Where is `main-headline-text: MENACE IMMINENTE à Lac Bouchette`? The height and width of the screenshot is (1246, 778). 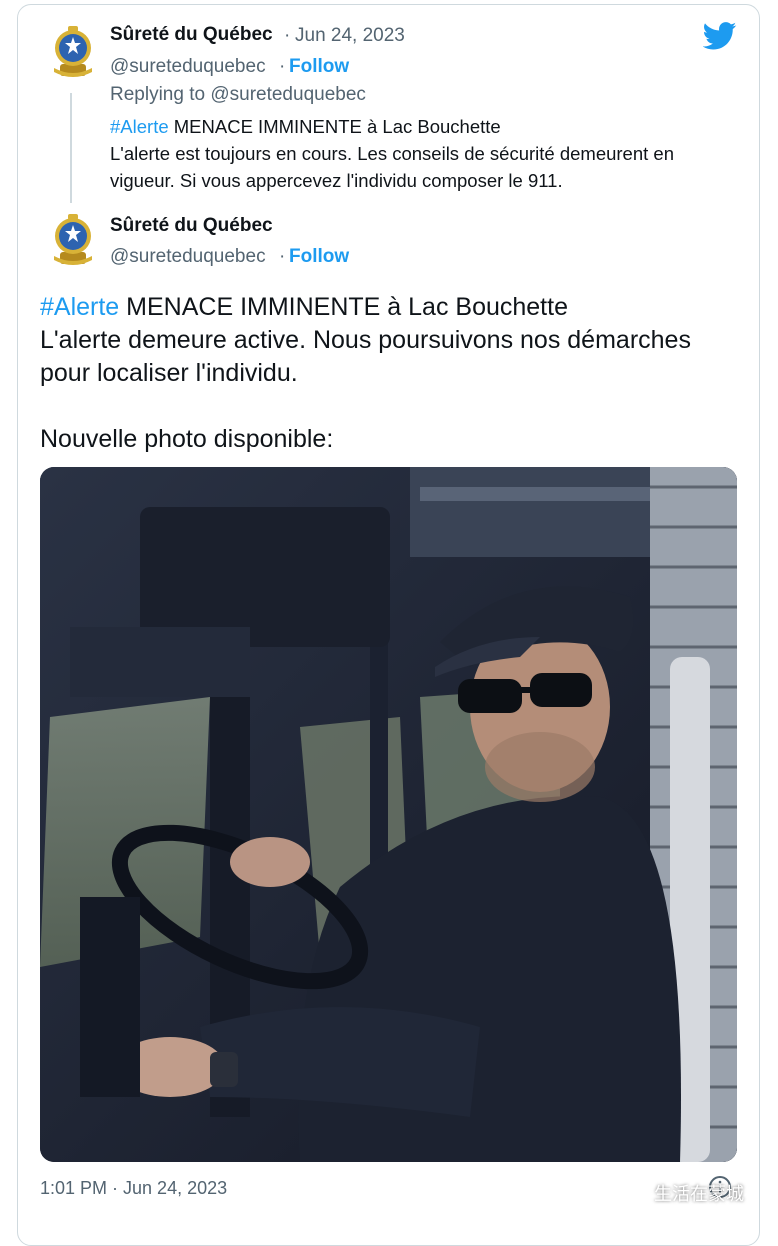 main-headline-text: MENACE IMMINENTE à Lac Bouchette is located at coordinates (343, 307).